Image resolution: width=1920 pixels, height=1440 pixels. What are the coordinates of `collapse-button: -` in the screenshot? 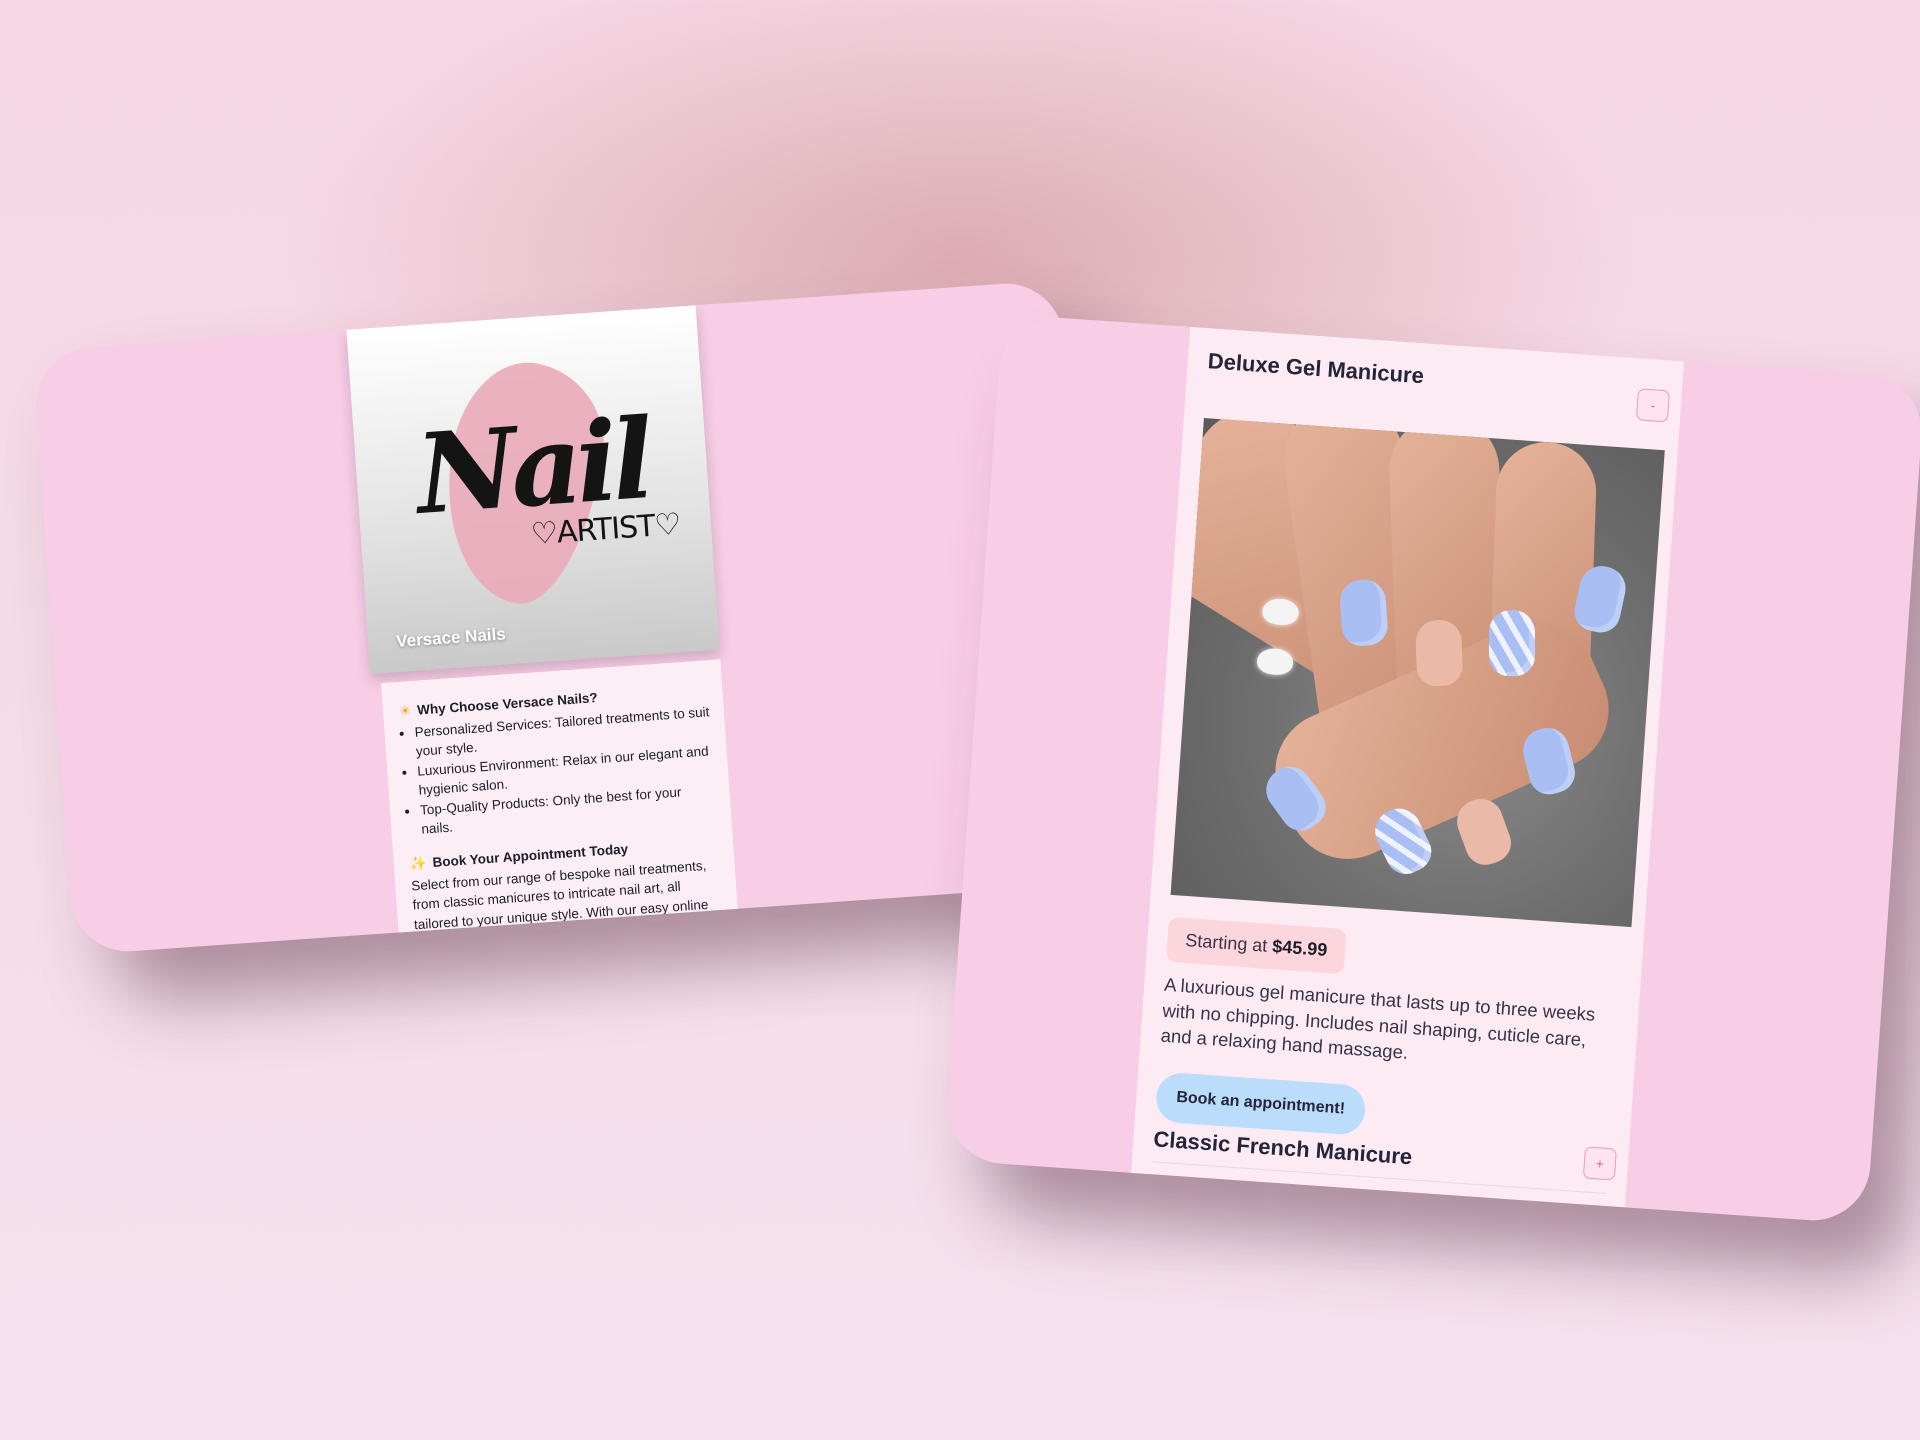 It's located at (1652, 405).